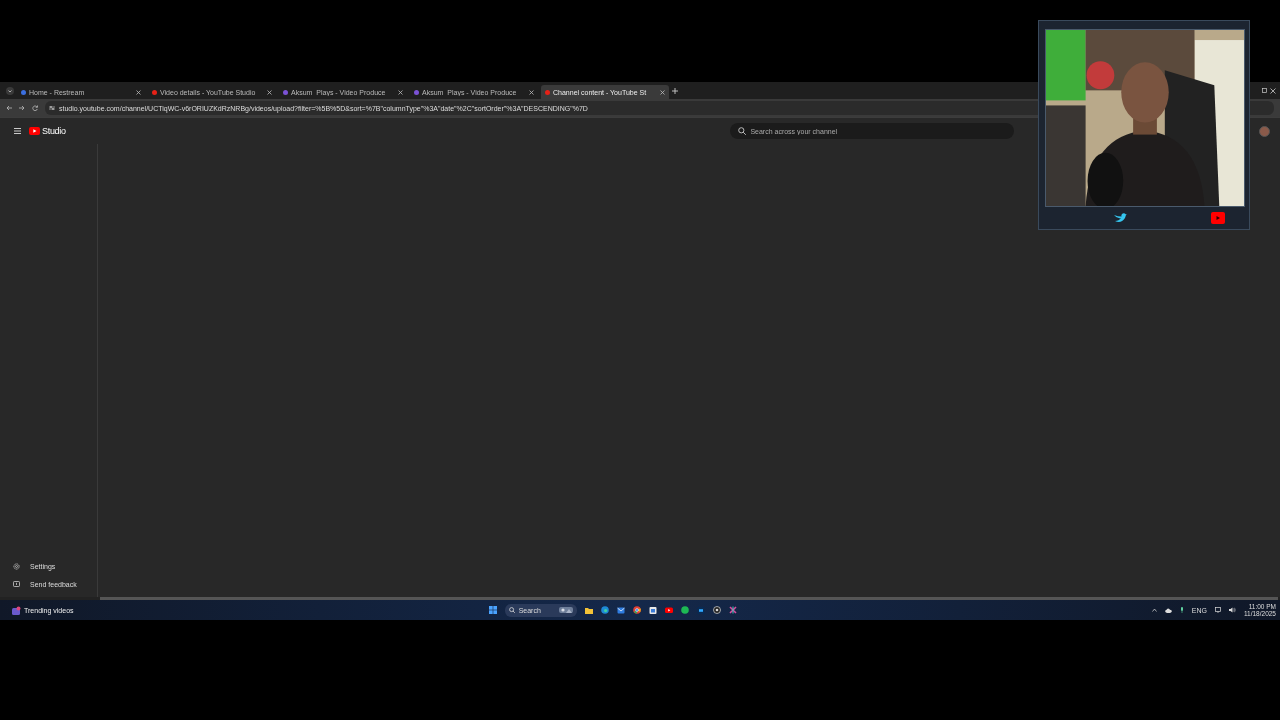 This screenshot has height=720, width=1280. I want to click on start-icon, so click(492, 610).